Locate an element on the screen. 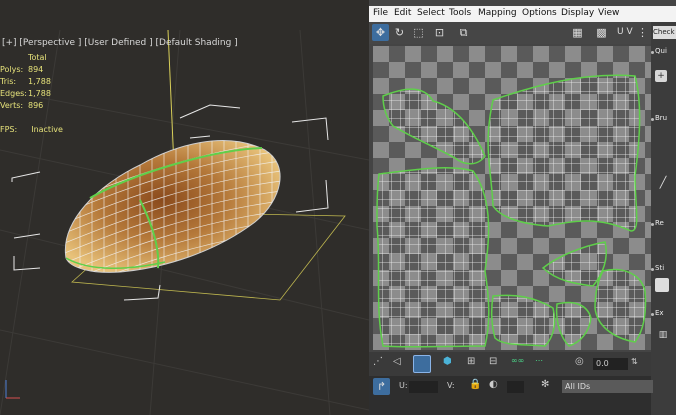 The width and height of the screenshot is (676, 415). brush-line-icon: ╱ is located at coordinates (663, 183).